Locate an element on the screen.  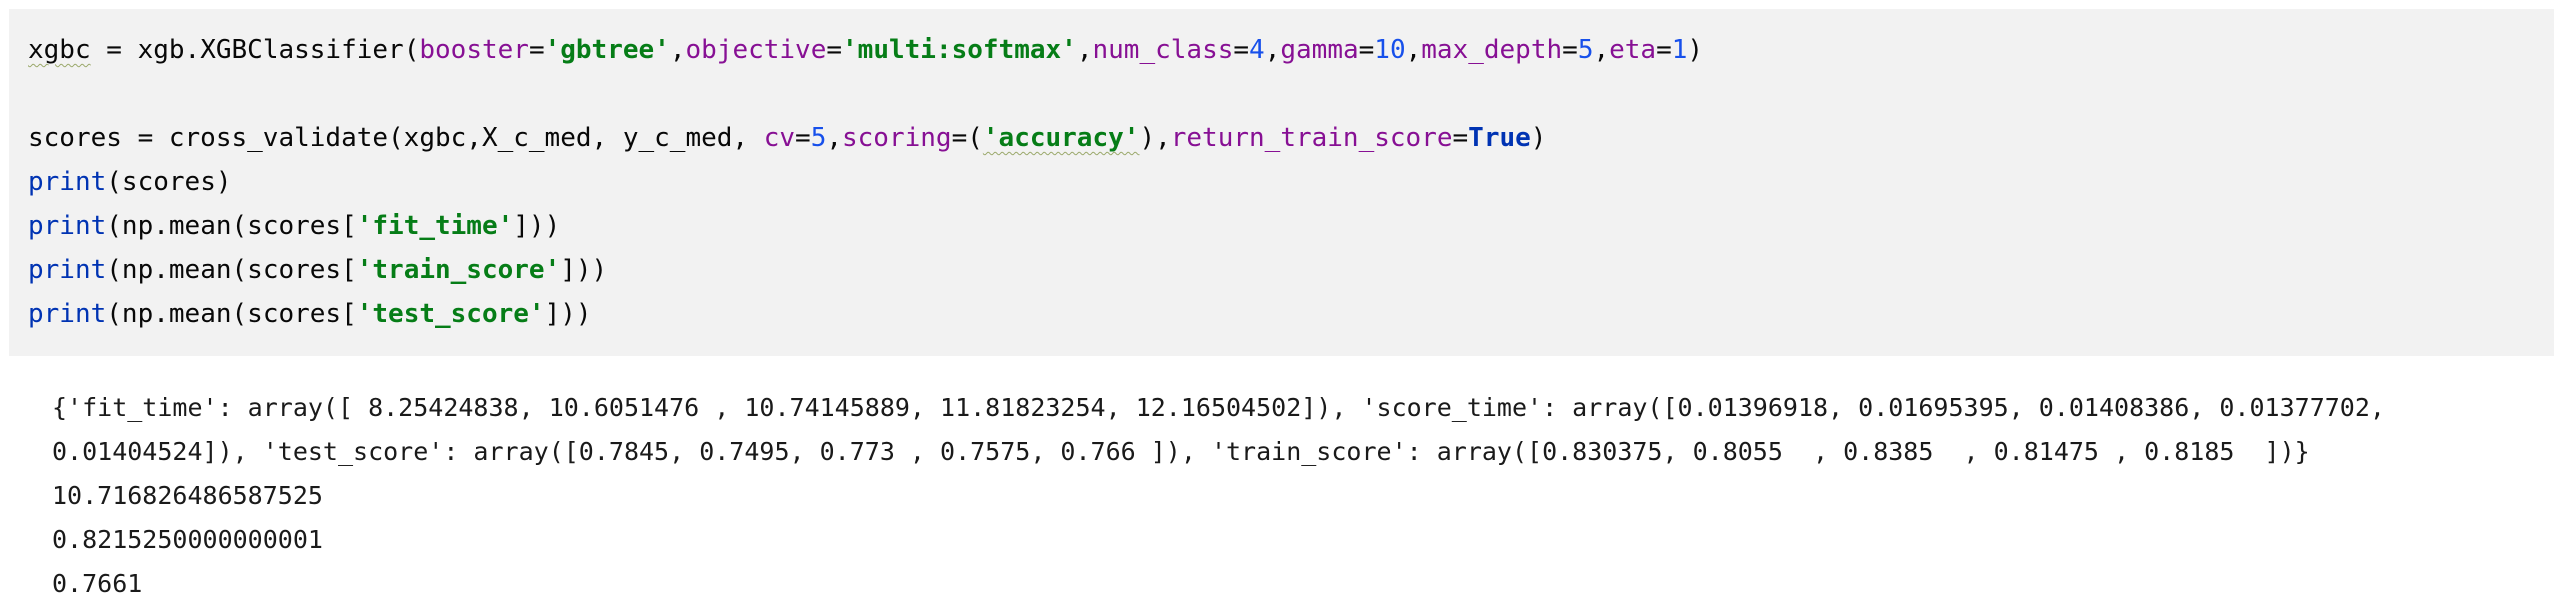
output-line-4: 0.8215250000000001 is located at coordinates (187, 539).